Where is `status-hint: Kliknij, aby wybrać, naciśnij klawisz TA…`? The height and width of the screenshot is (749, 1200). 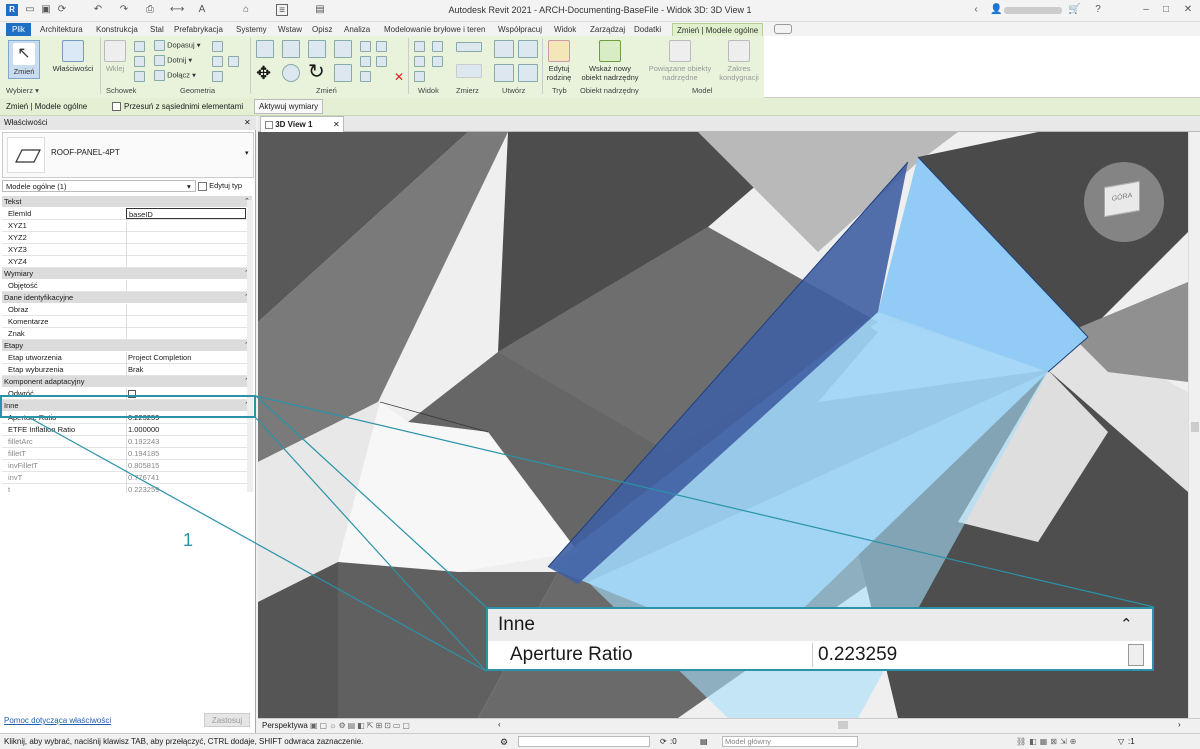 status-hint: Kliknij, aby wybrać, naciśnij klawisz TA… is located at coordinates (184, 741).